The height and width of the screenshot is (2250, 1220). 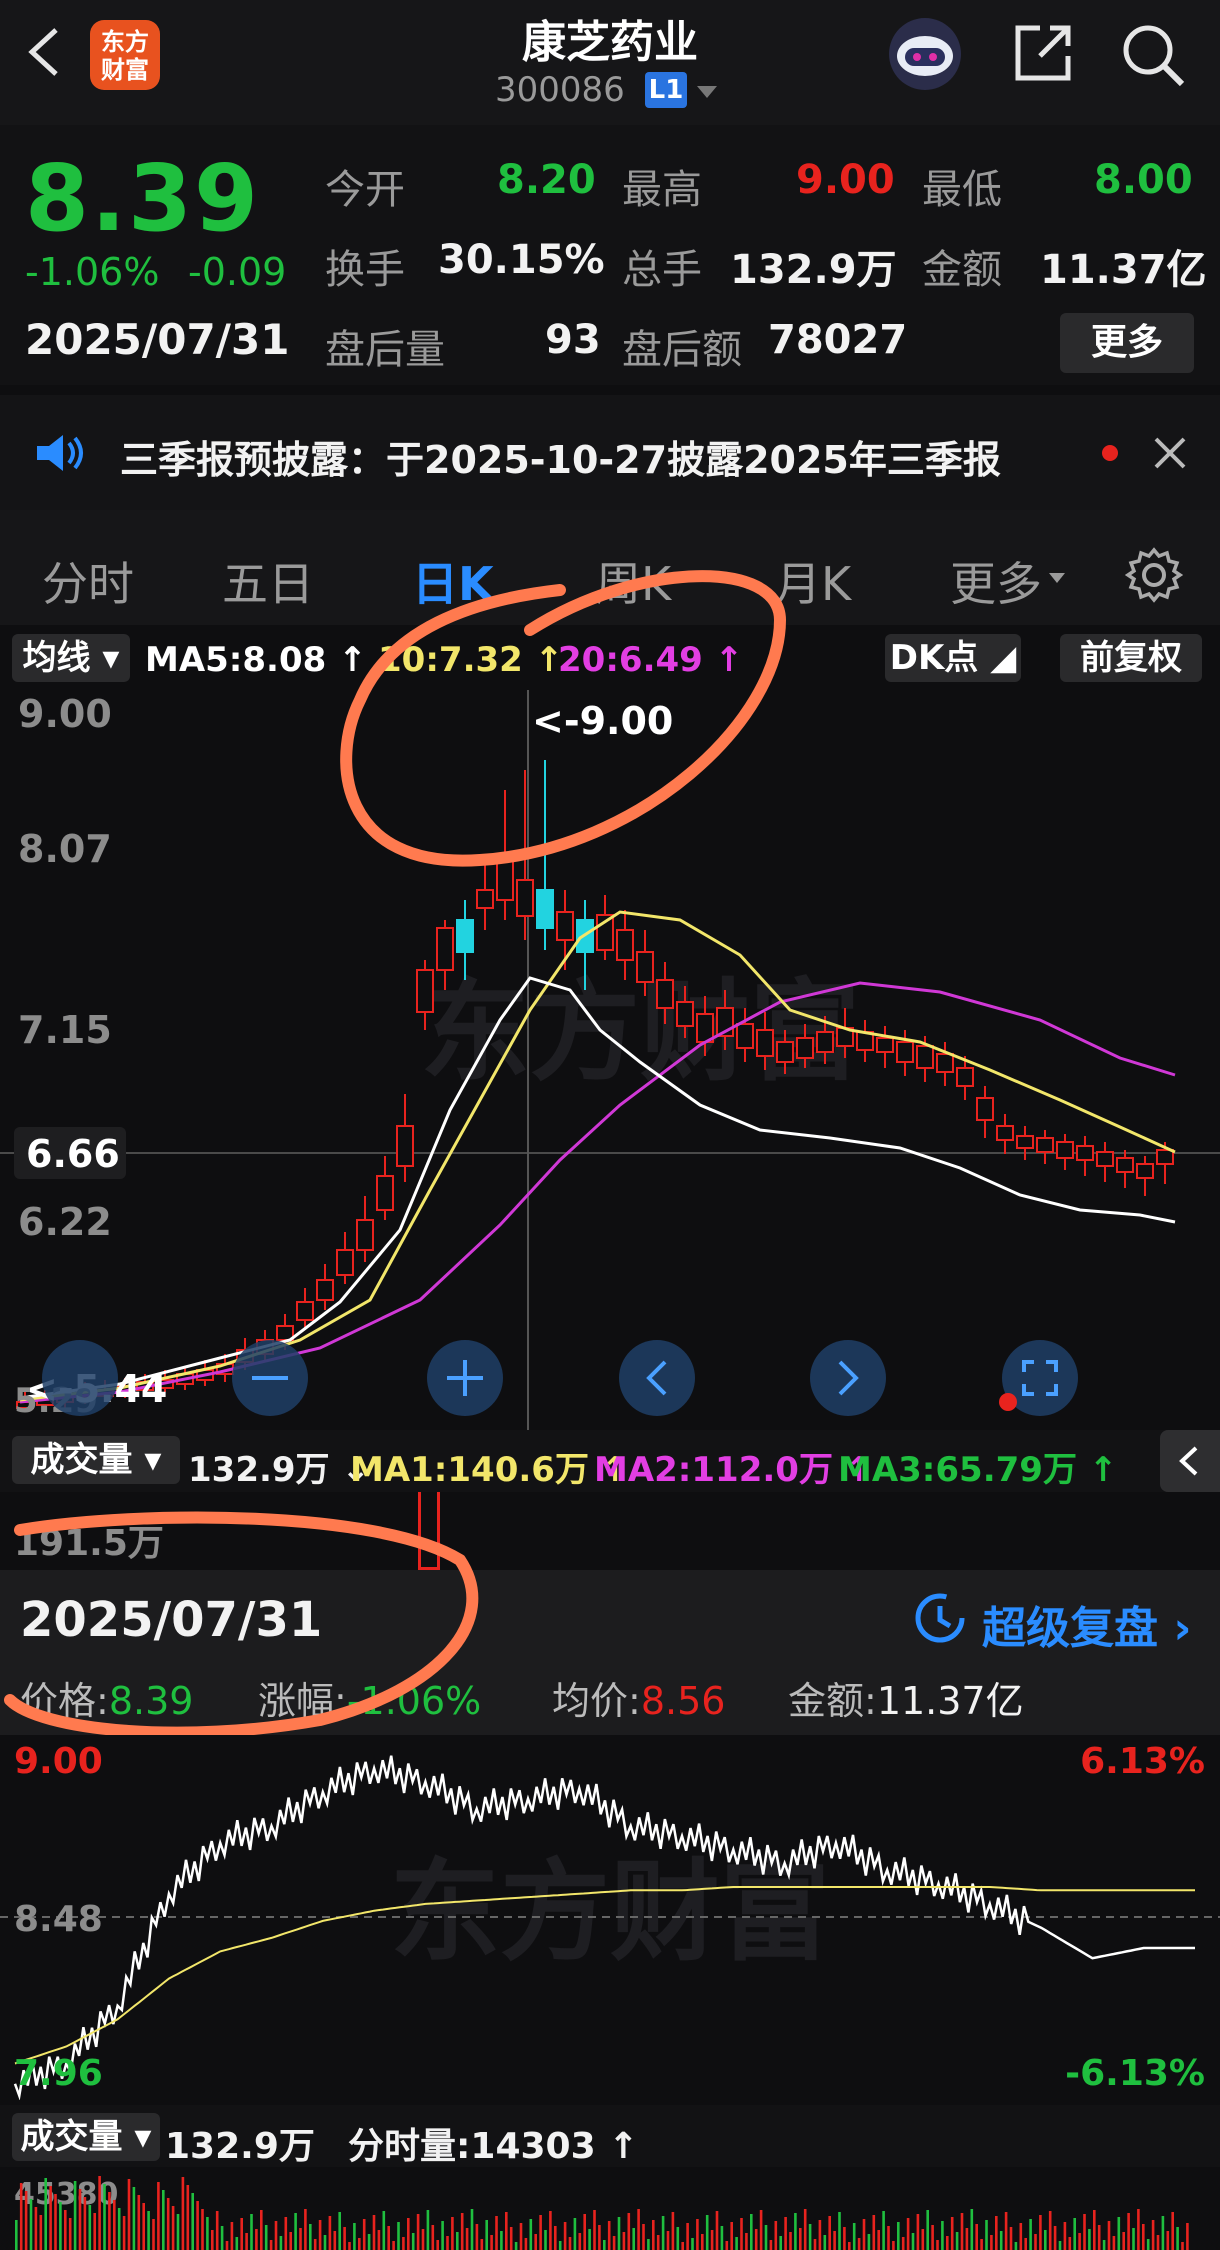 I want to click on ma-selector: 均线 ▾, so click(x=71, y=658).